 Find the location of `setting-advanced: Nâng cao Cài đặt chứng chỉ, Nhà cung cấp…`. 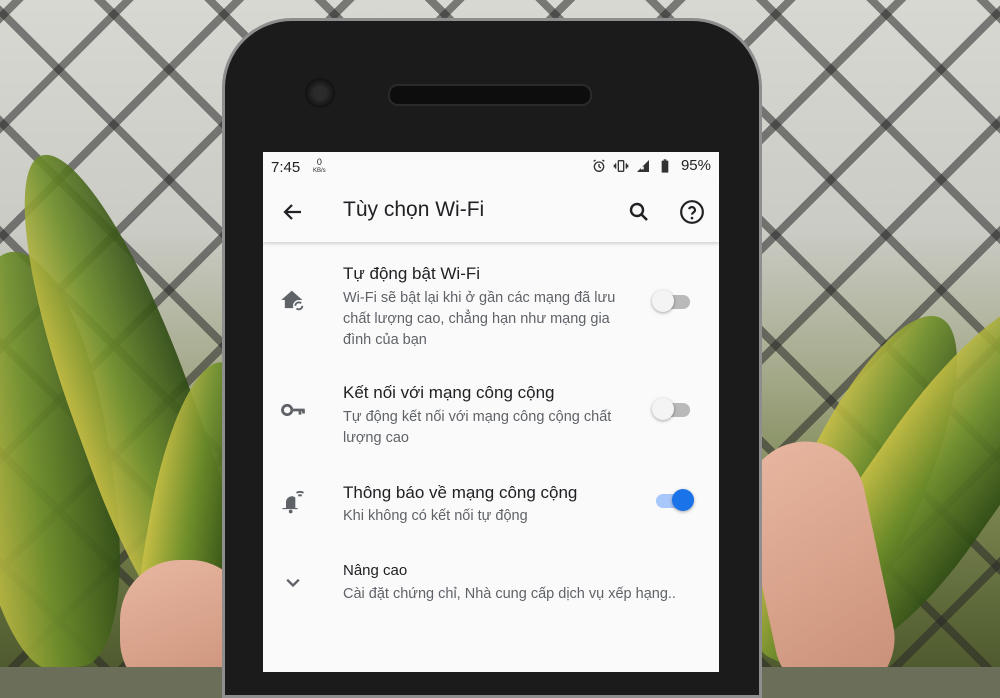

setting-advanced: Nâng cao Cài đặt chứng chỉ, Nhà cung cấp… is located at coordinates (491, 584).